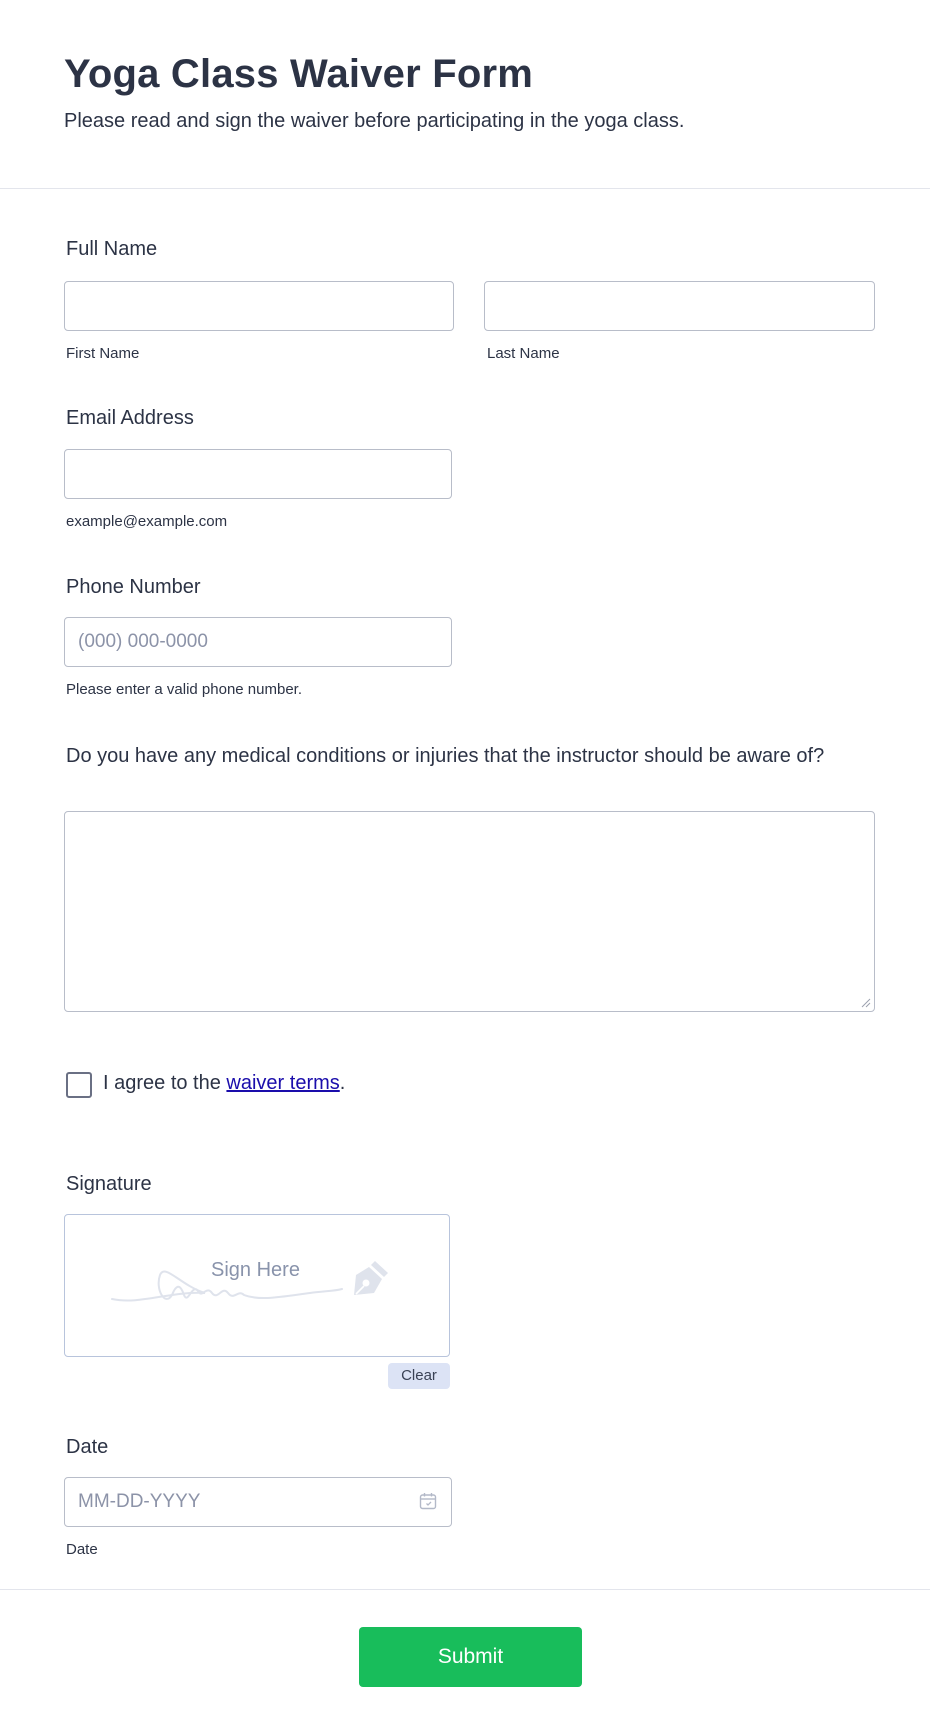 This screenshot has width=930, height=1735. What do you see at coordinates (342, 1083) in the screenshot?
I see `agreement-suffix: .` at bounding box center [342, 1083].